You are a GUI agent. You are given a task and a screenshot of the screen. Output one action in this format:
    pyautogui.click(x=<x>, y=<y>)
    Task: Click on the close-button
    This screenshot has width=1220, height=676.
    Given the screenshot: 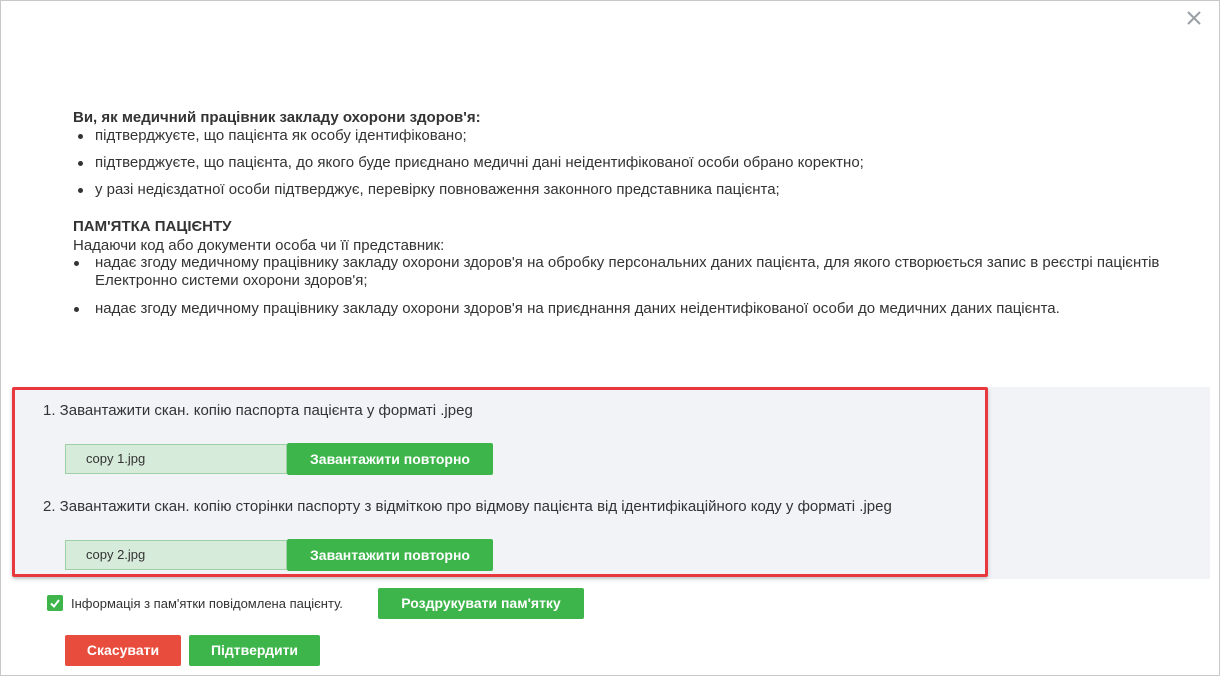 What is the action you would take?
    pyautogui.click(x=1194, y=18)
    